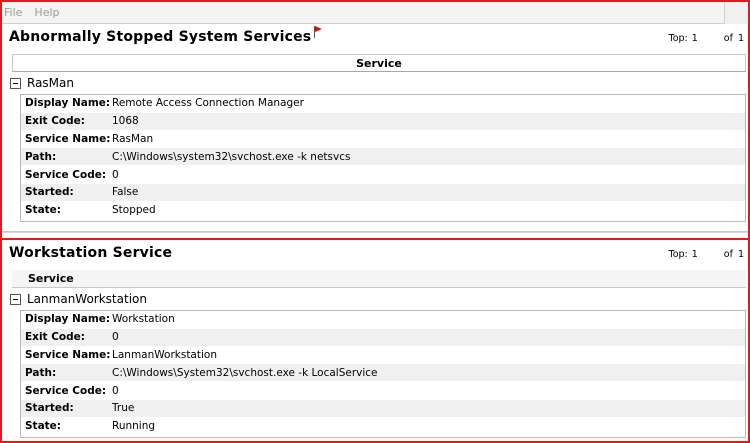 The height and width of the screenshot is (443, 750). Describe the element at coordinates (160, 37) in the screenshot. I see `report-title: Abnormally Stopped System Services` at that location.